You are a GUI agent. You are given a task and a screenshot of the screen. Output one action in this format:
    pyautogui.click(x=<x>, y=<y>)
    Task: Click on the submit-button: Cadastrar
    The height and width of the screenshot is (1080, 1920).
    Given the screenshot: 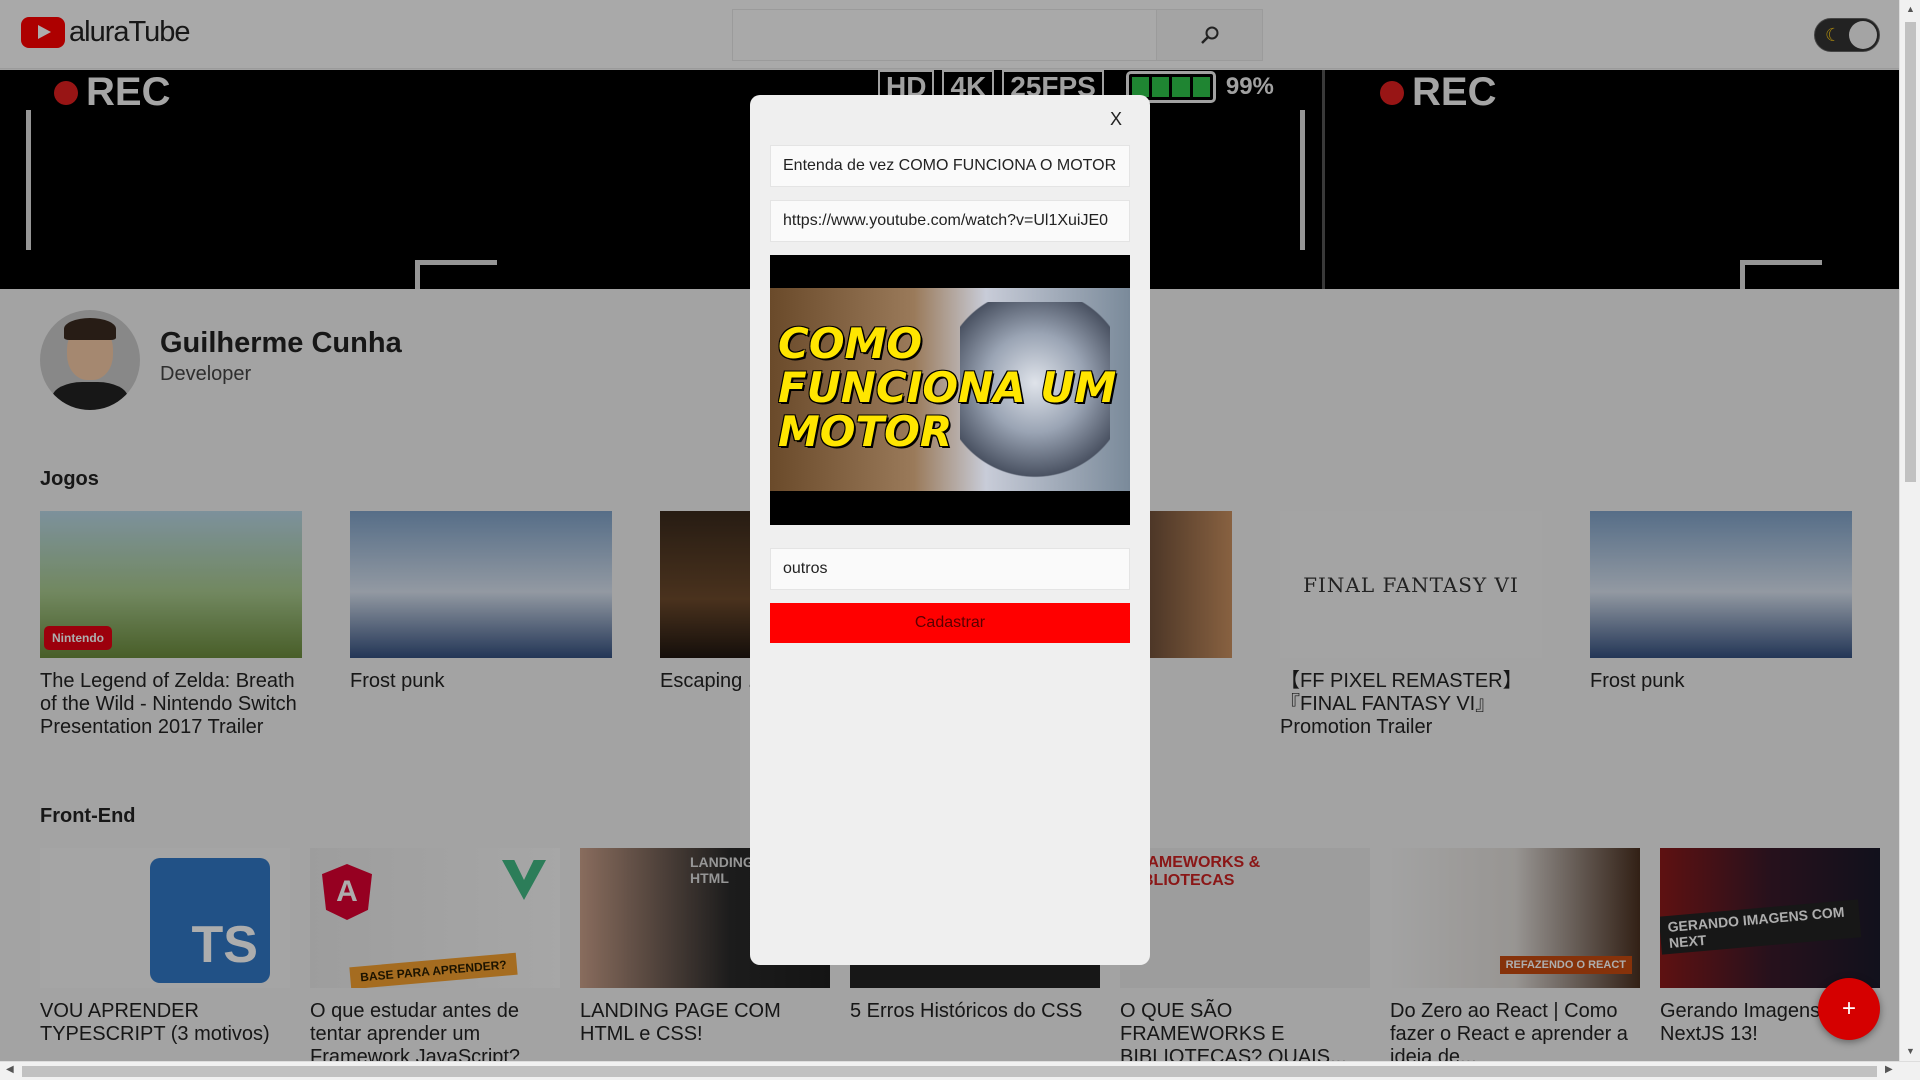 What is the action you would take?
    pyautogui.click(x=950, y=623)
    